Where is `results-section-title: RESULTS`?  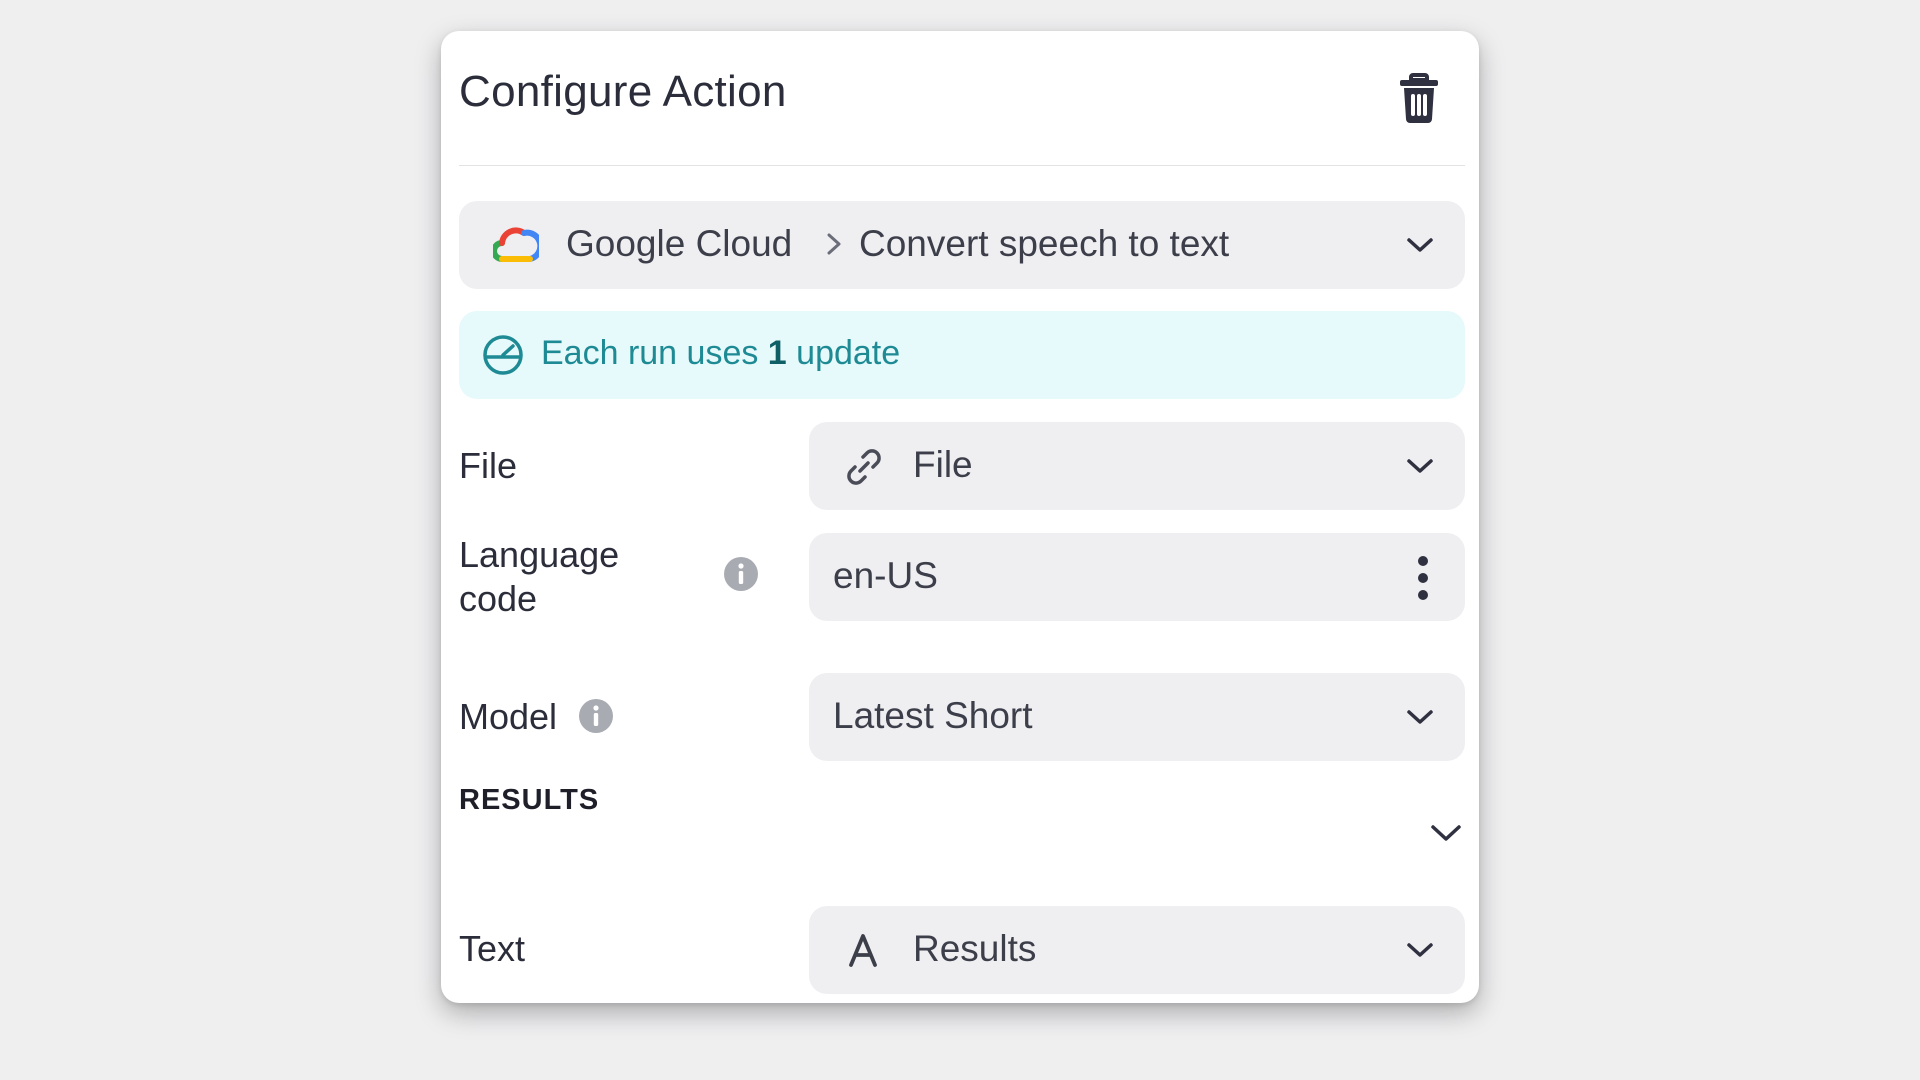
results-section-title: RESULTS is located at coordinates (529, 800).